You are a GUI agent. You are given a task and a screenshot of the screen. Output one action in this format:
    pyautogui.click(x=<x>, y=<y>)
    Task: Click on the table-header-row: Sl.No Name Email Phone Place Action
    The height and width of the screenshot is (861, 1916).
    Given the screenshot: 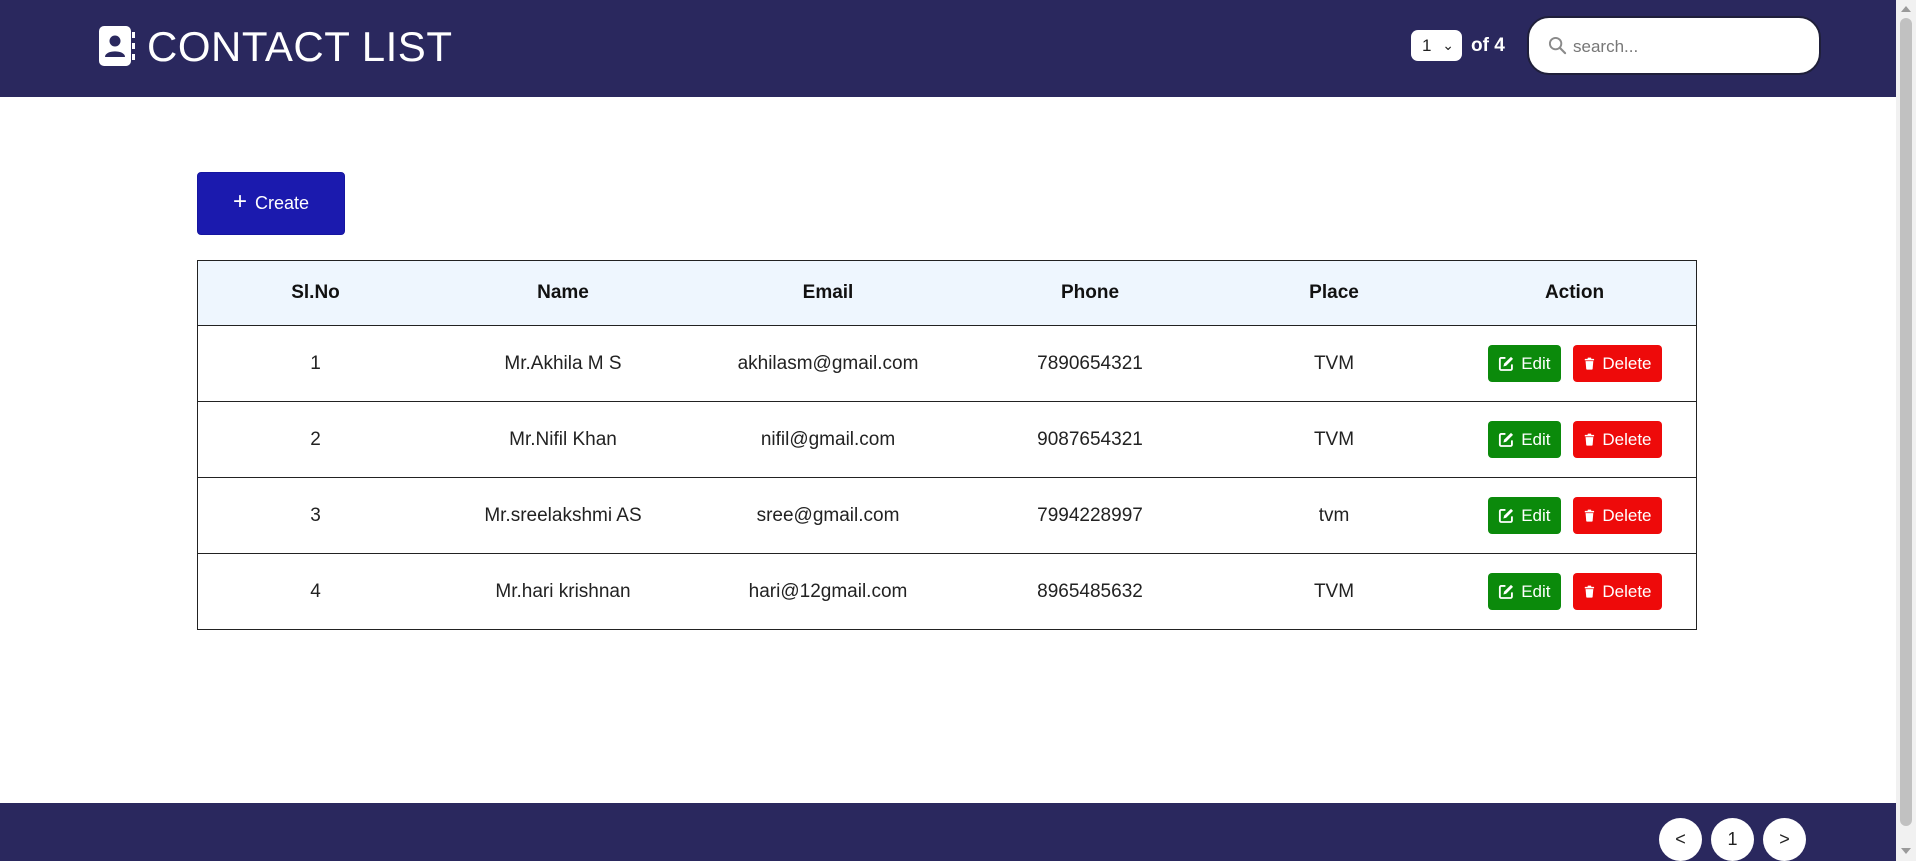 What is the action you would take?
    pyautogui.click(x=947, y=293)
    